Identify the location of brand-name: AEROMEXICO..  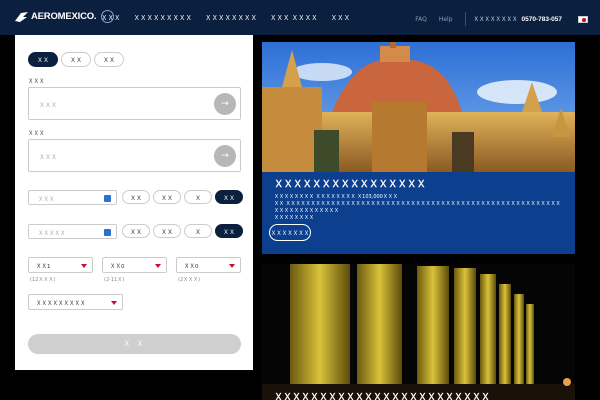
(64, 16).